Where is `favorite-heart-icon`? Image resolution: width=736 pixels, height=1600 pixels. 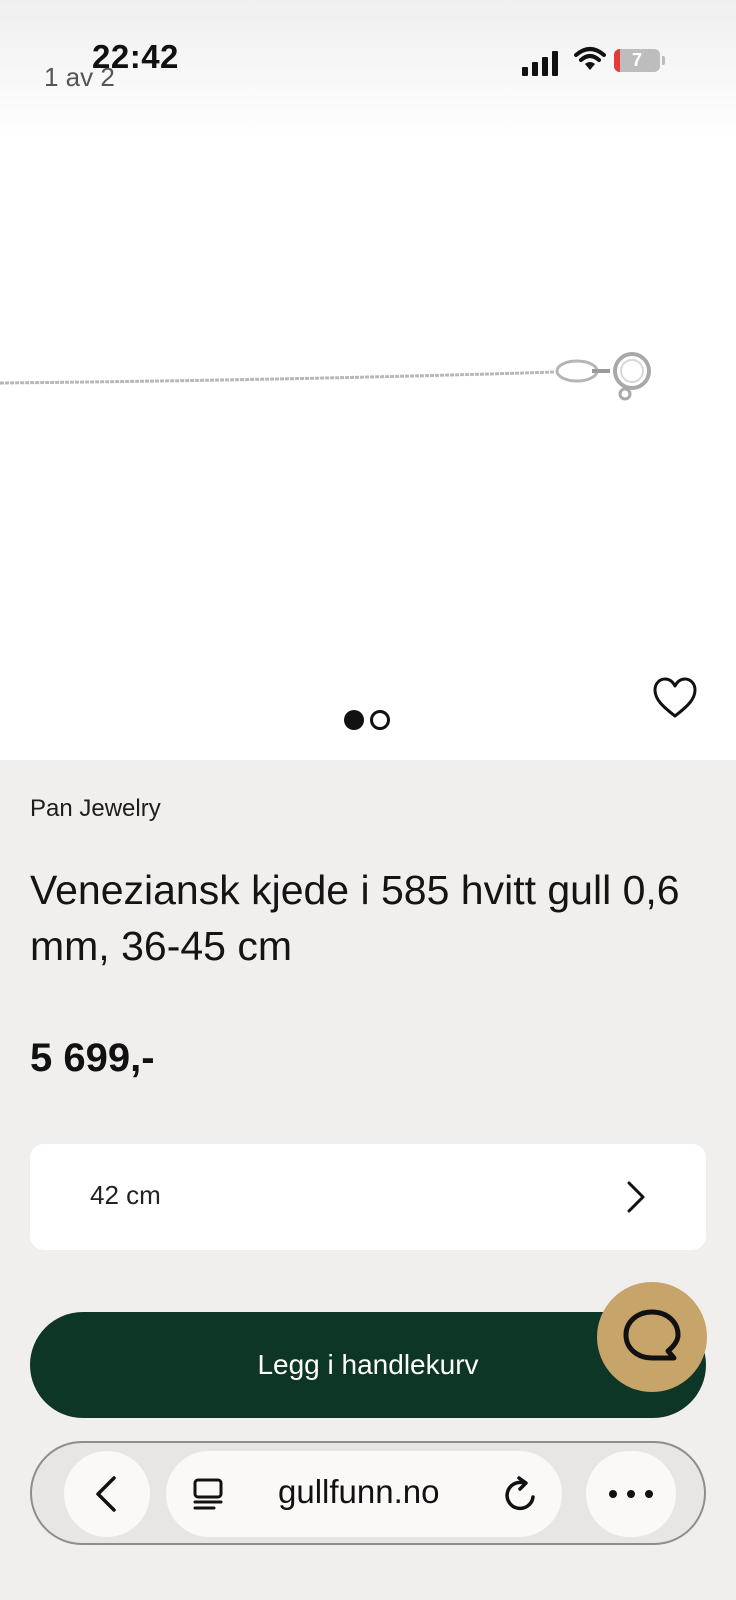
favorite-heart-icon is located at coordinates (675, 699).